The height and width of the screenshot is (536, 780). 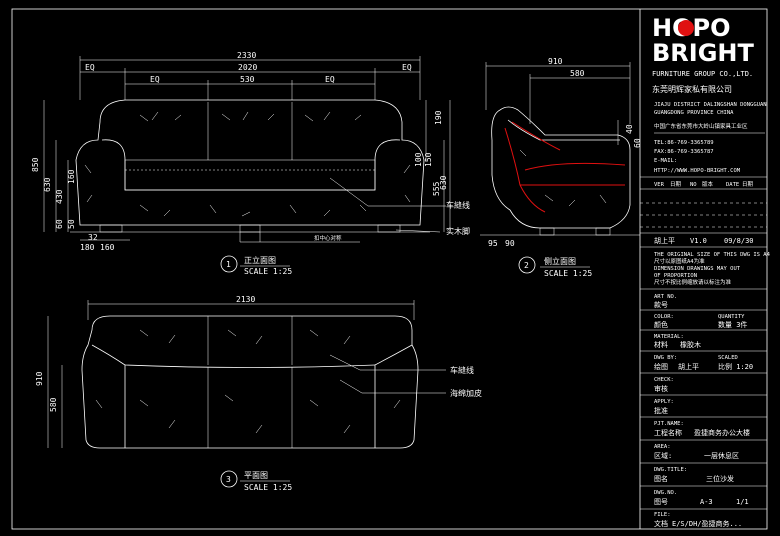 I want to click on rev-date: 09/8/30, so click(x=739, y=241).